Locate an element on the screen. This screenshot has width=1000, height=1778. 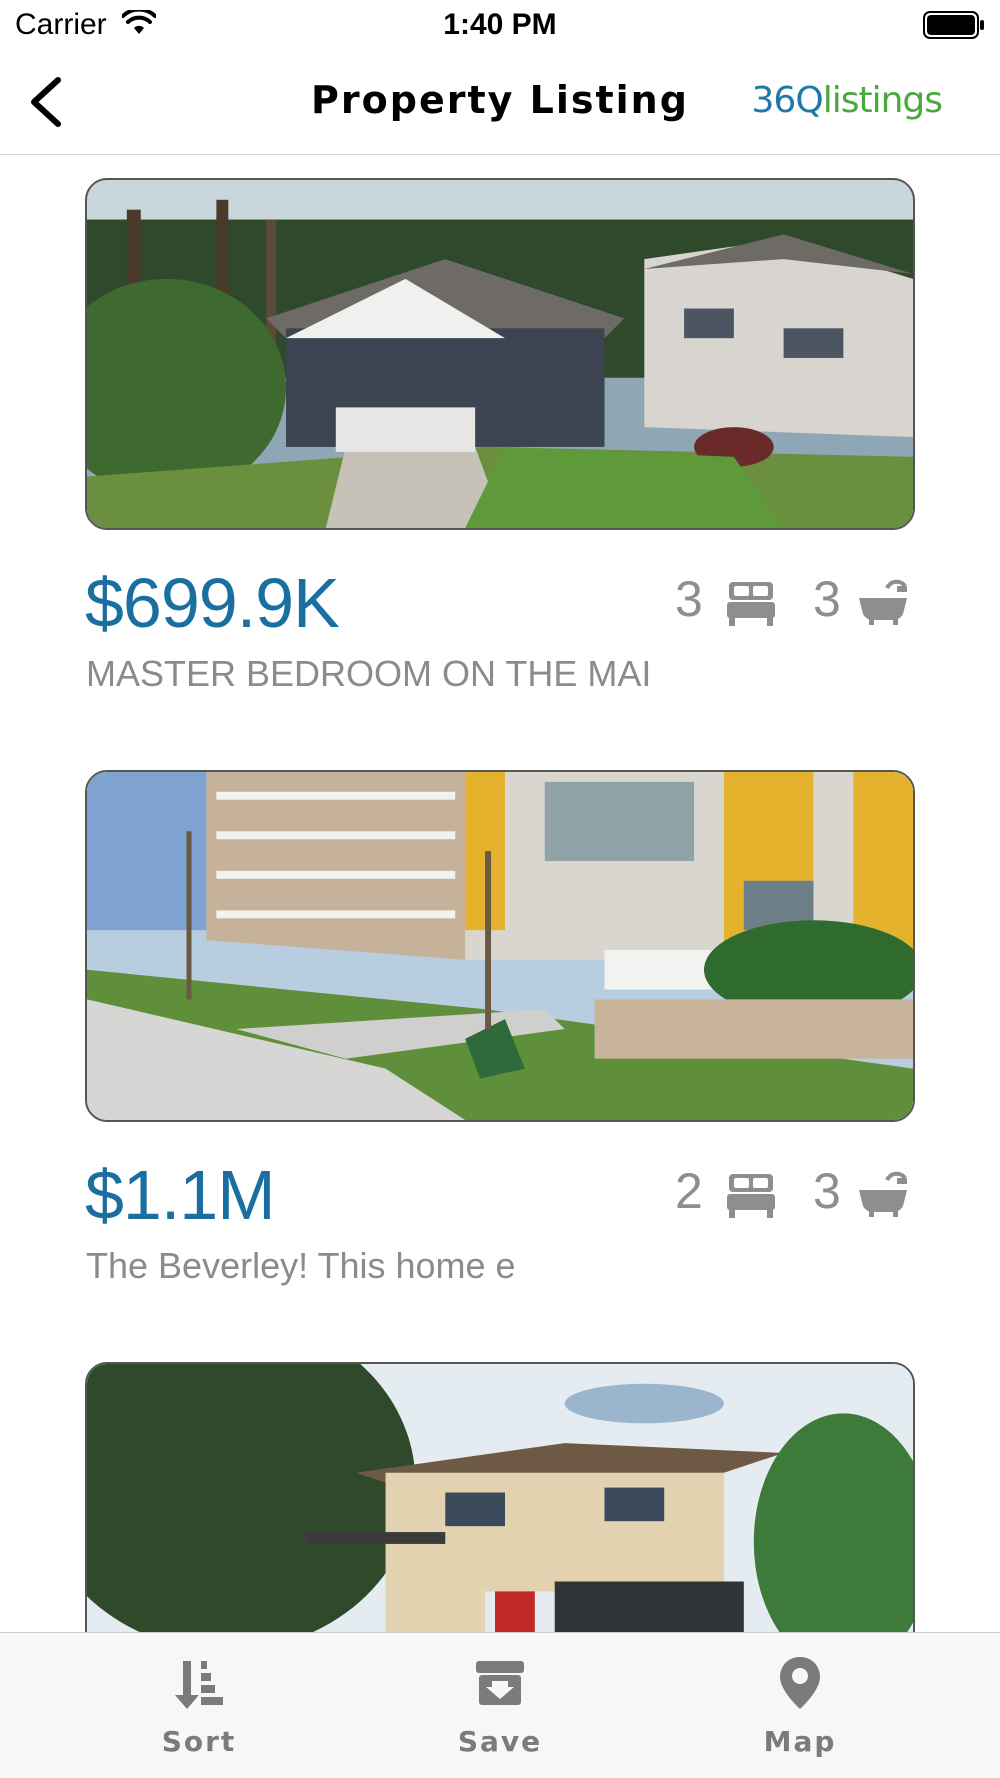
tab-sort: Sort is located at coordinates (199, 1705).